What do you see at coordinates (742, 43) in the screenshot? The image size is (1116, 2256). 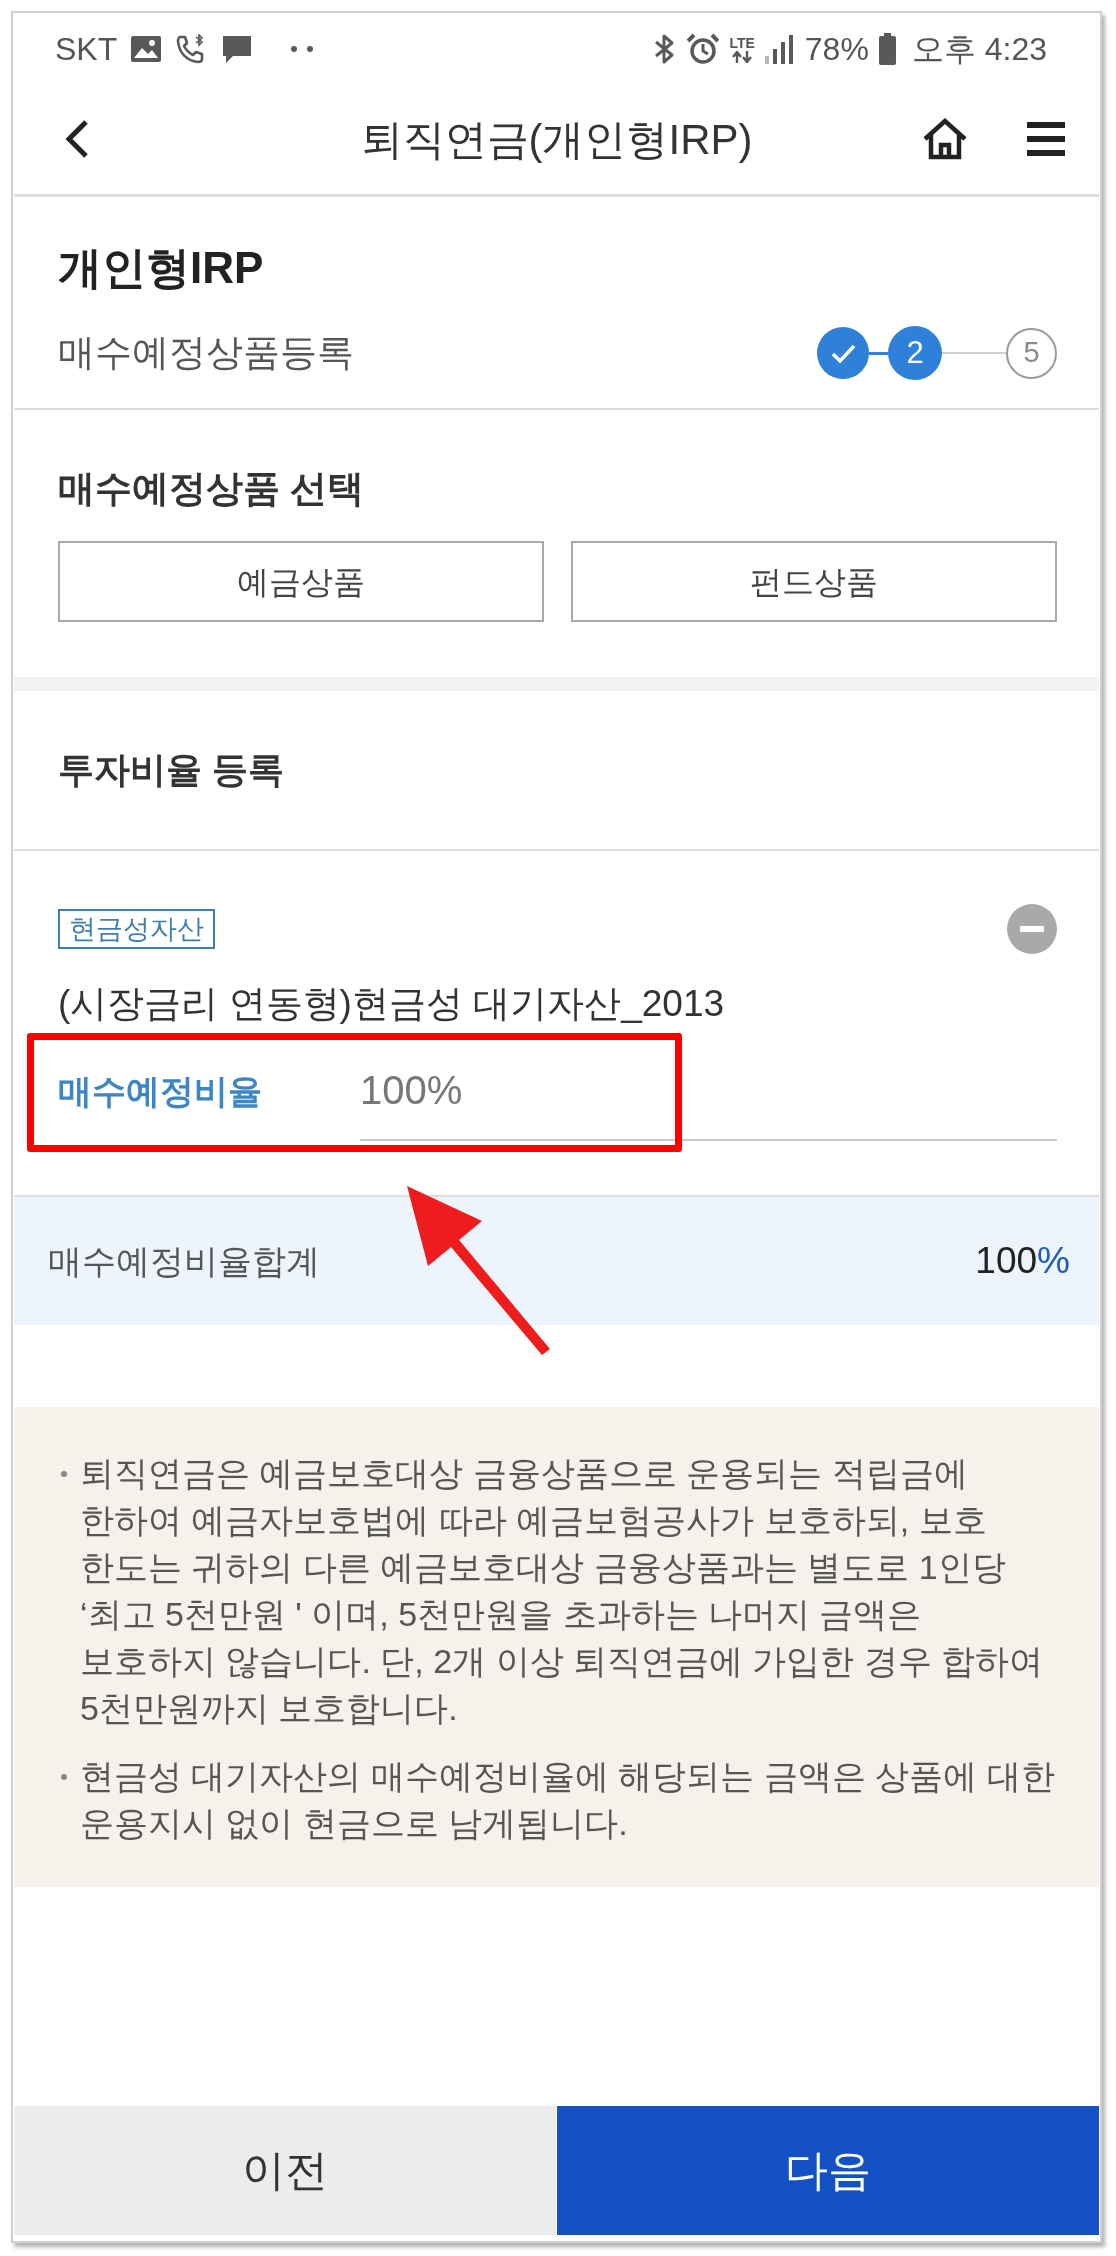 I see `network-type-label: LTE` at bounding box center [742, 43].